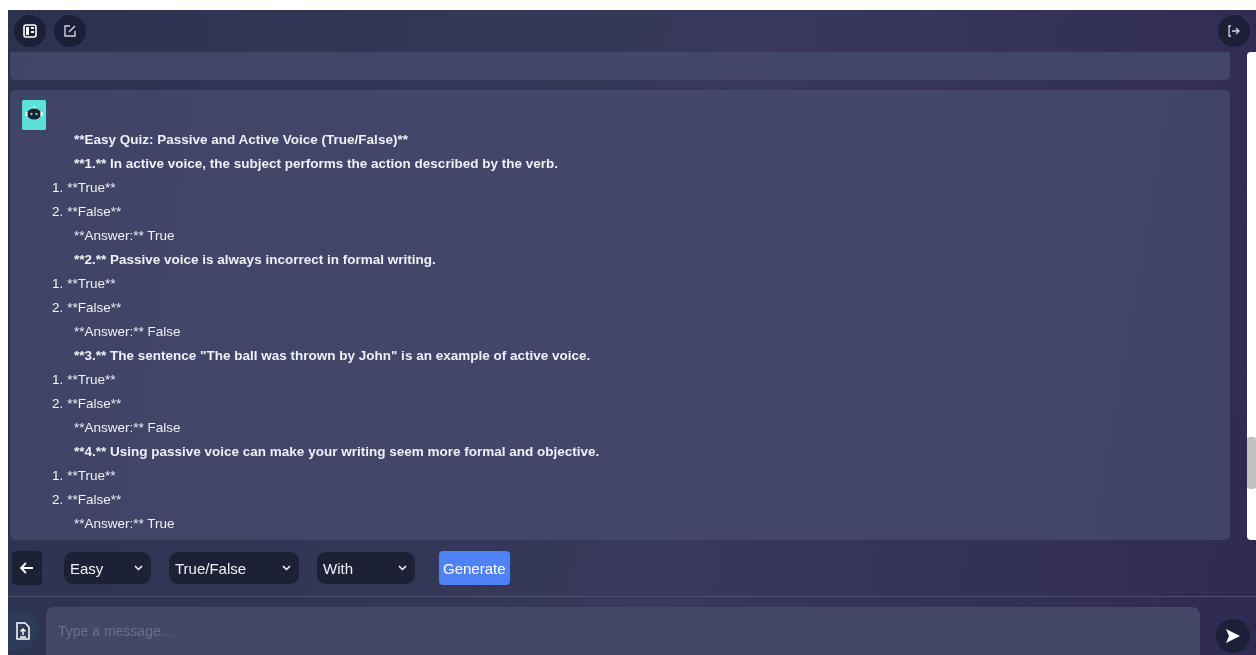 Image resolution: width=1256 pixels, height=655 pixels. I want to click on dropdown: True/False, so click(234, 568).